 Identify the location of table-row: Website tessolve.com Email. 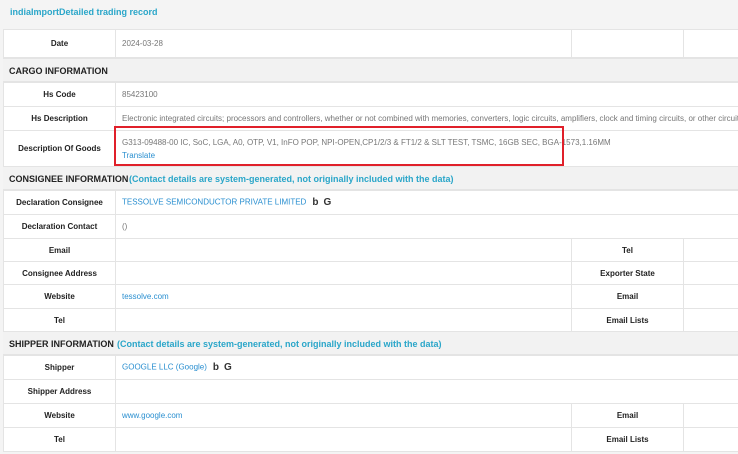
(370, 296).